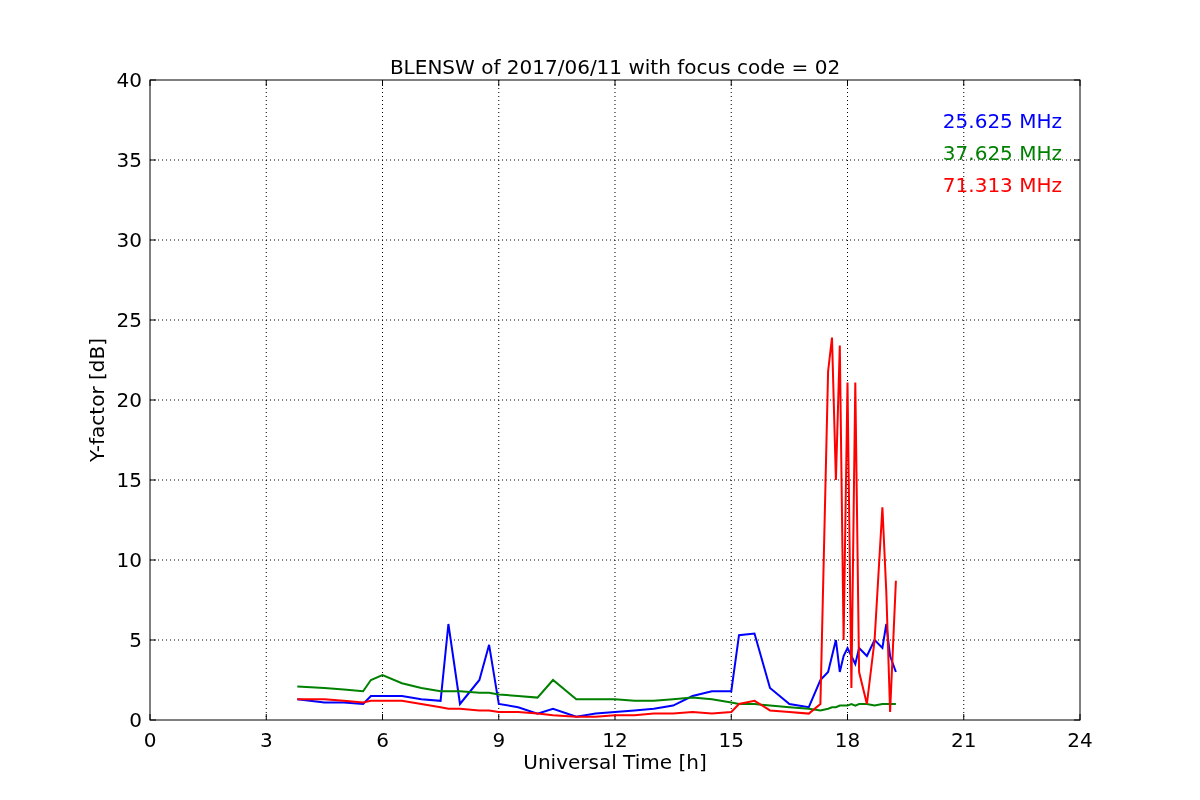 Image resolution: width=1200 pixels, height=800 pixels. I want to click on y-tick-label: 15, so click(129, 480).